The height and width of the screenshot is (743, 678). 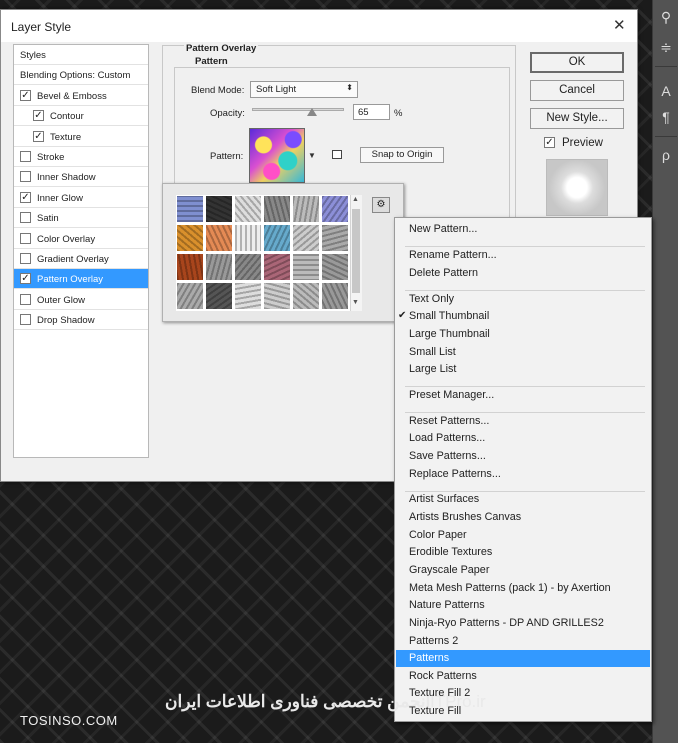 I want to click on menu-item-delete-pattern: Delete Pattern, so click(x=529, y=273).